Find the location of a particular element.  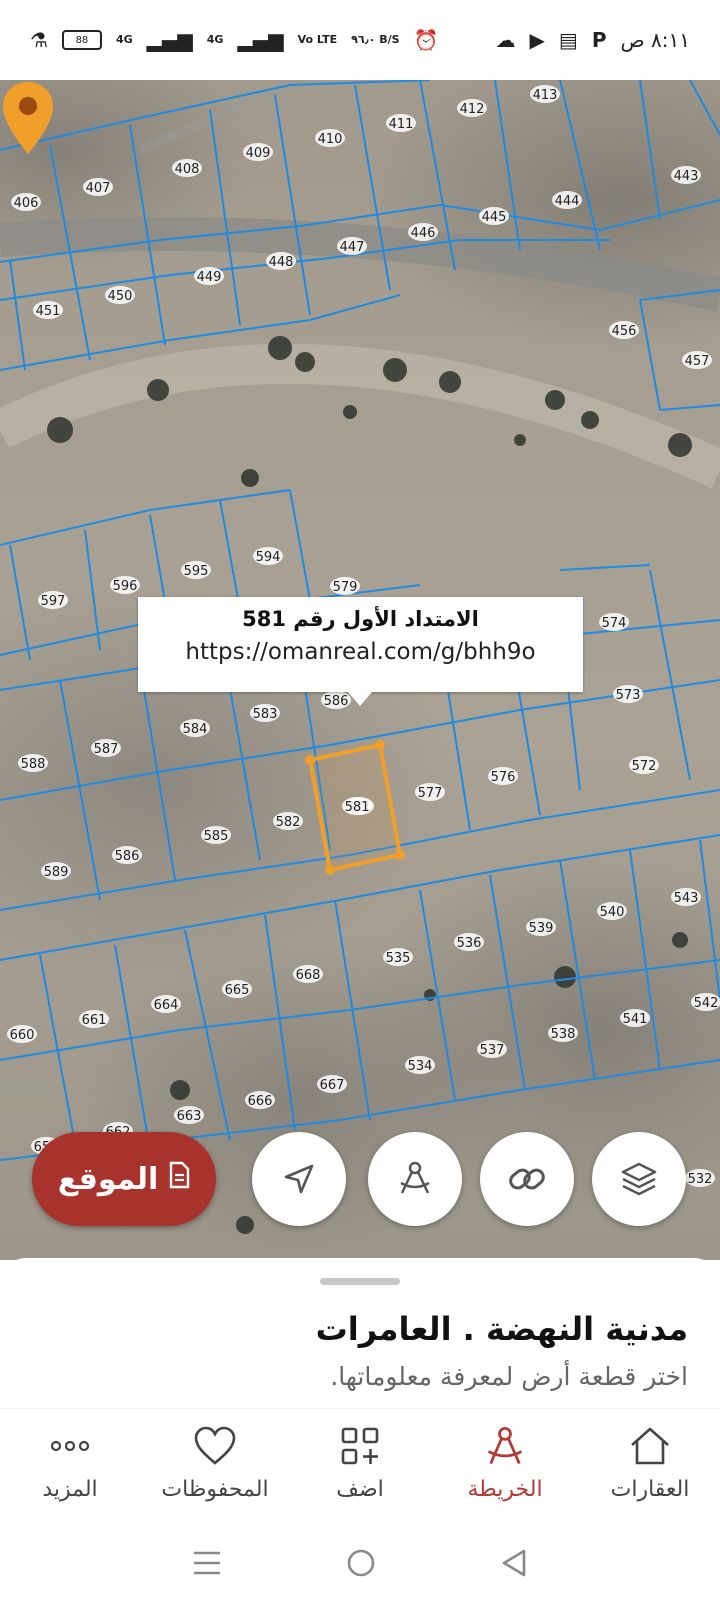

plot-label: 543 is located at coordinates (686, 897).